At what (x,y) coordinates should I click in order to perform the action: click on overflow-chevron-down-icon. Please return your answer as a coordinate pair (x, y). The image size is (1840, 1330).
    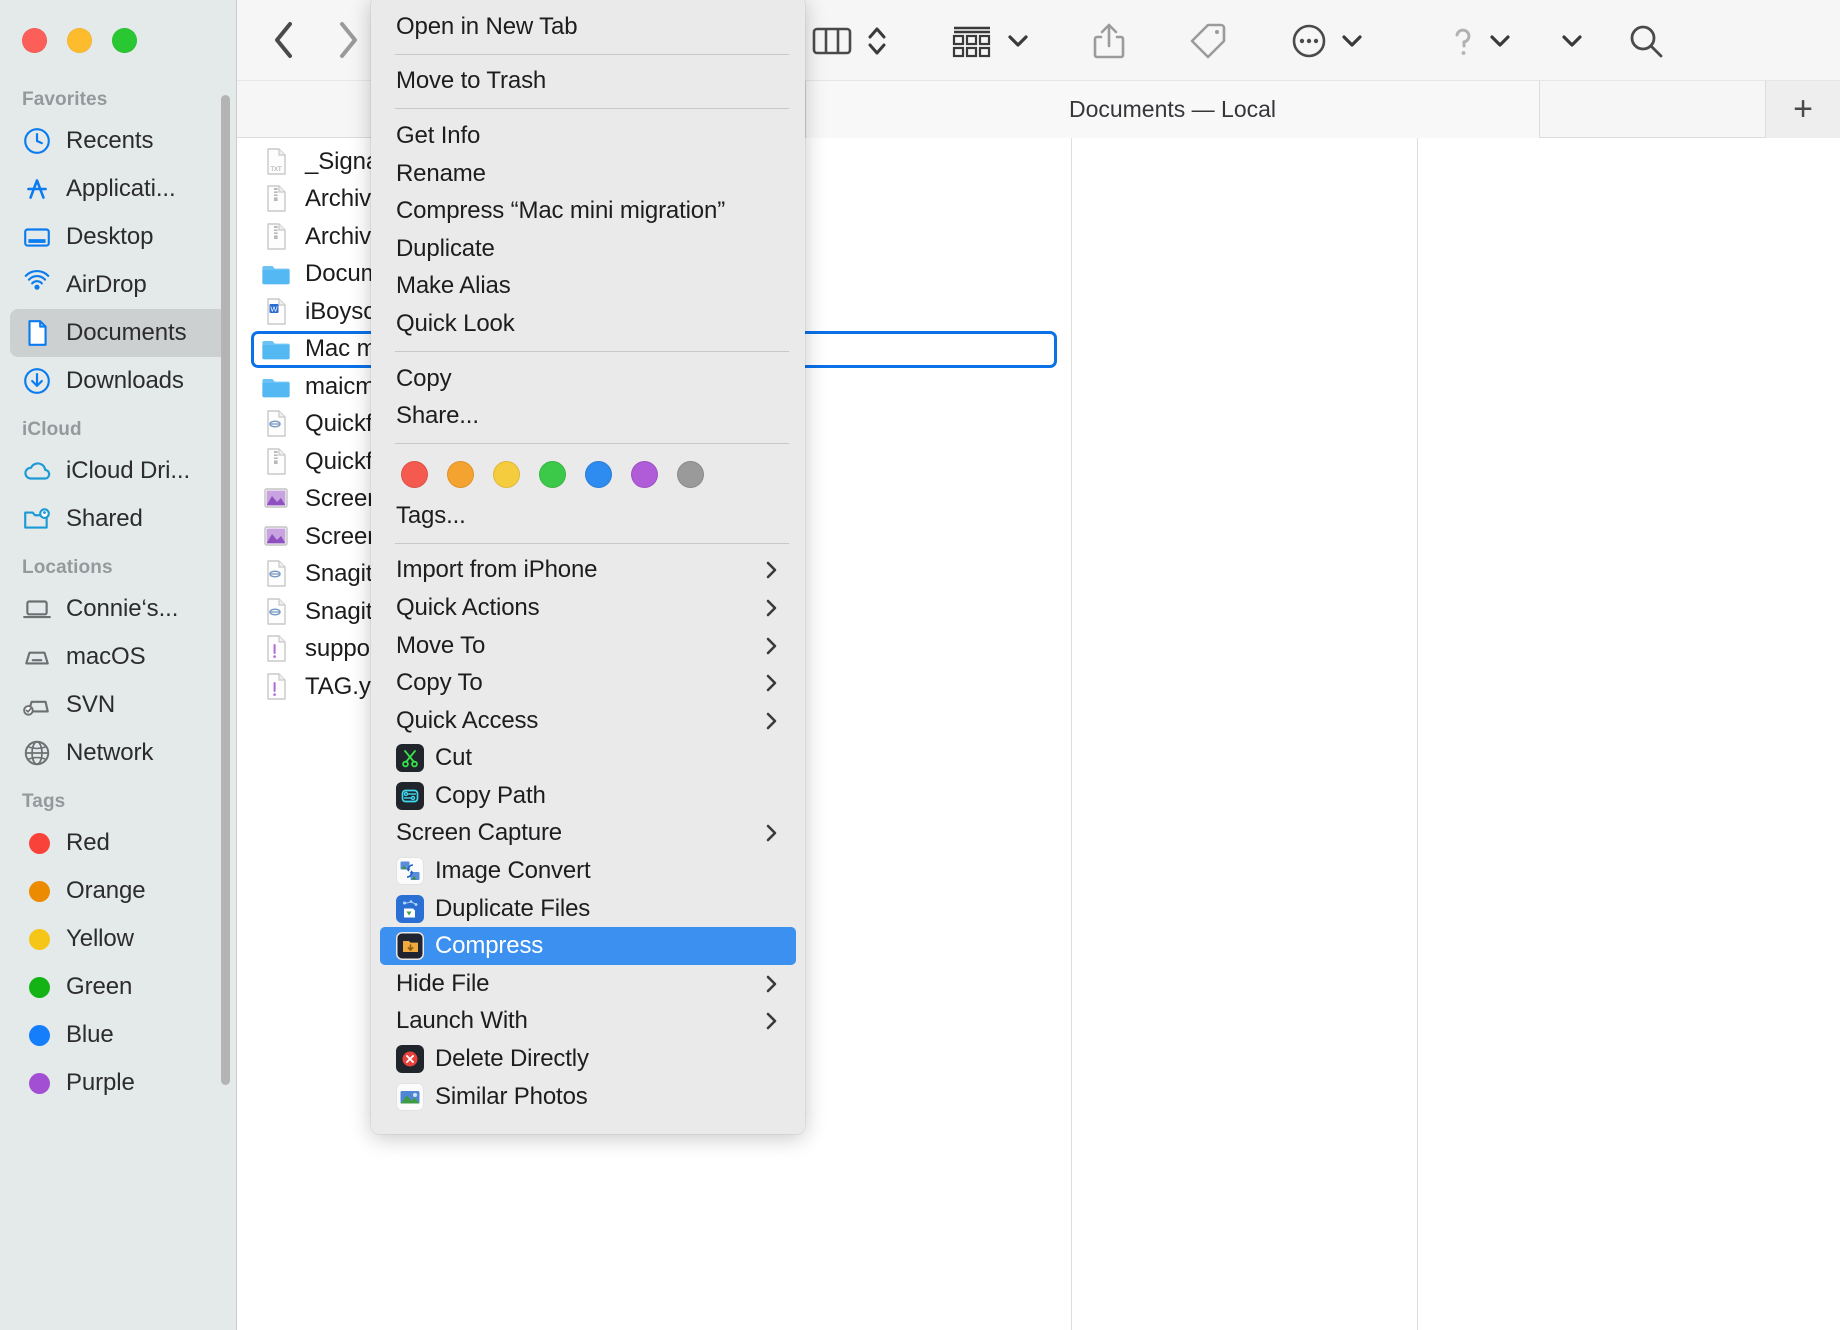
    Looking at the image, I should click on (1572, 41).